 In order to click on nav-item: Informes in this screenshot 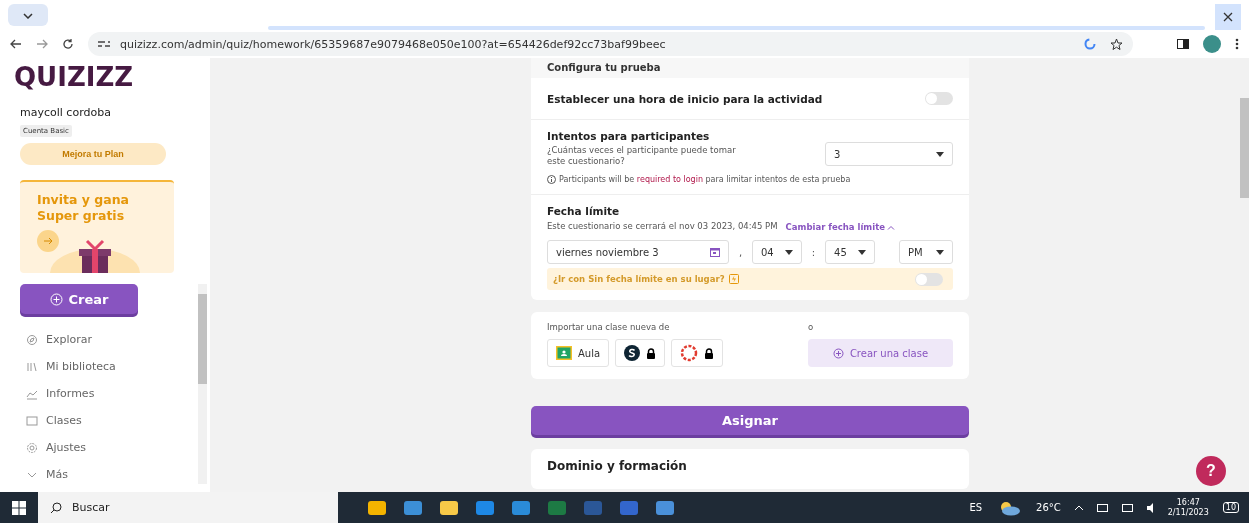, I will do `click(118, 393)`.